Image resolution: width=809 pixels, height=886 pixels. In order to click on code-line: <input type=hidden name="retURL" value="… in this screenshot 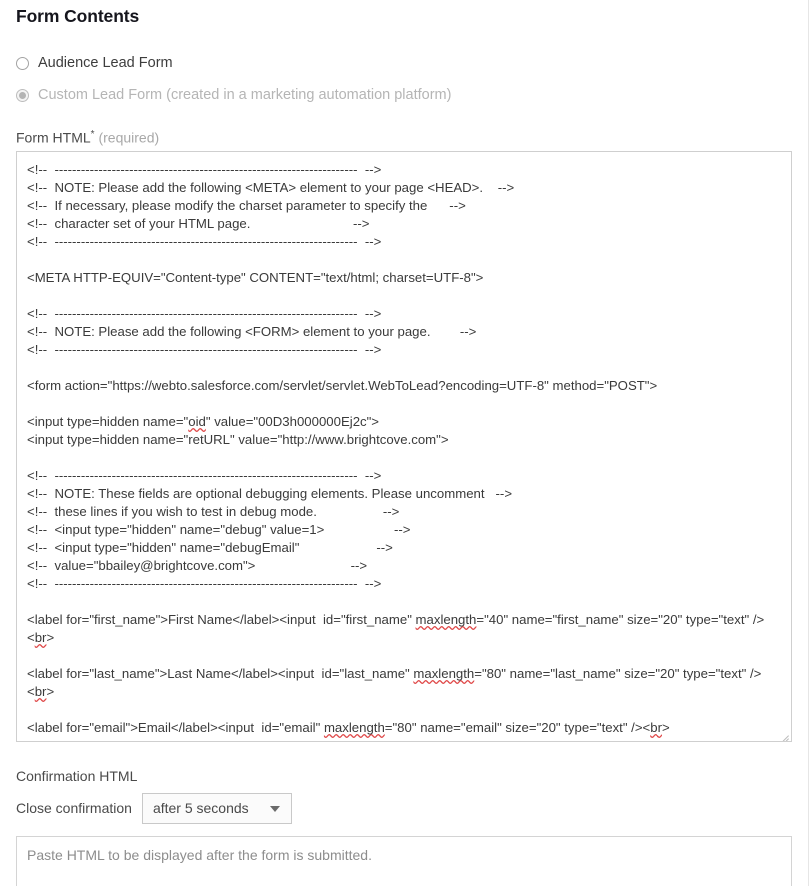, I will do `click(238, 439)`.